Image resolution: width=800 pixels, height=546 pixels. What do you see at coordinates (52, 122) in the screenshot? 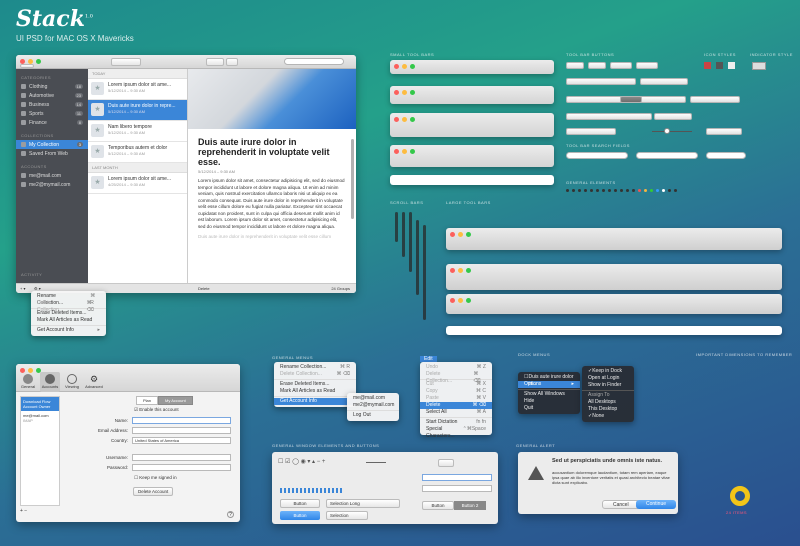
I see `sidebar-item-finance: Finance 8` at bounding box center [52, 122].